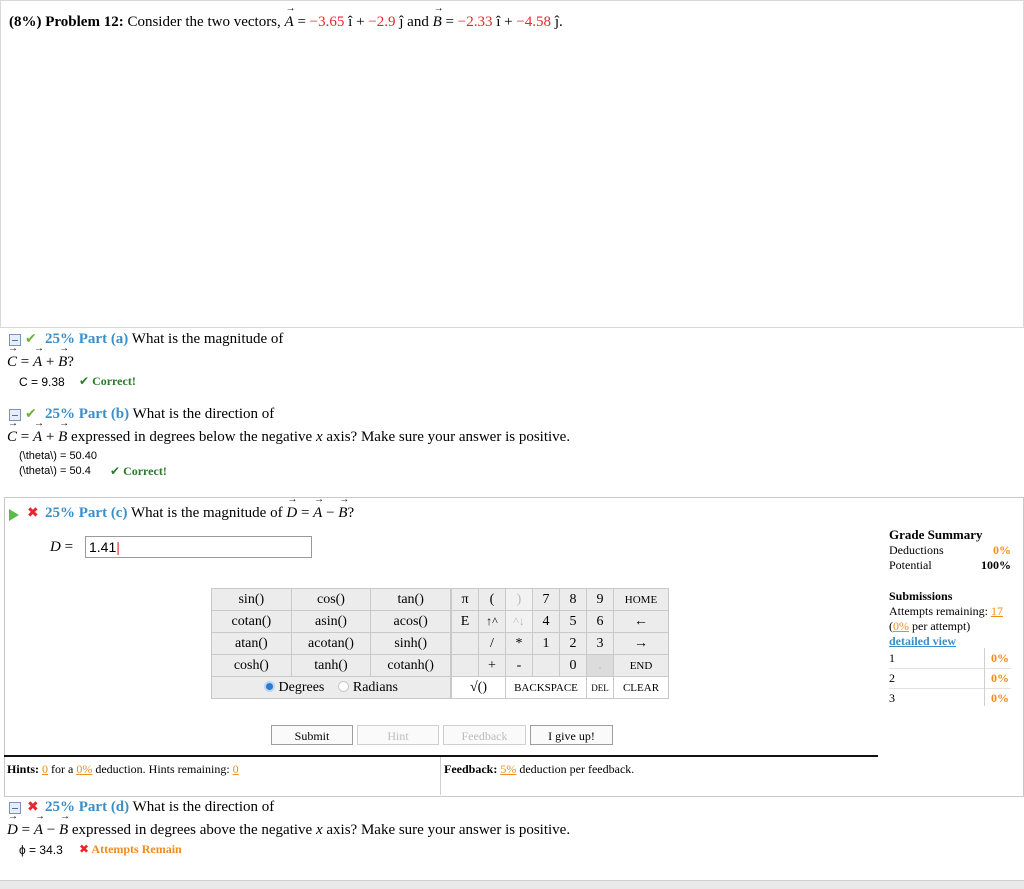  Describe the element at coordinates (84, 22) in the screenshot. I see `problem-label: Problem 12:` at that location.